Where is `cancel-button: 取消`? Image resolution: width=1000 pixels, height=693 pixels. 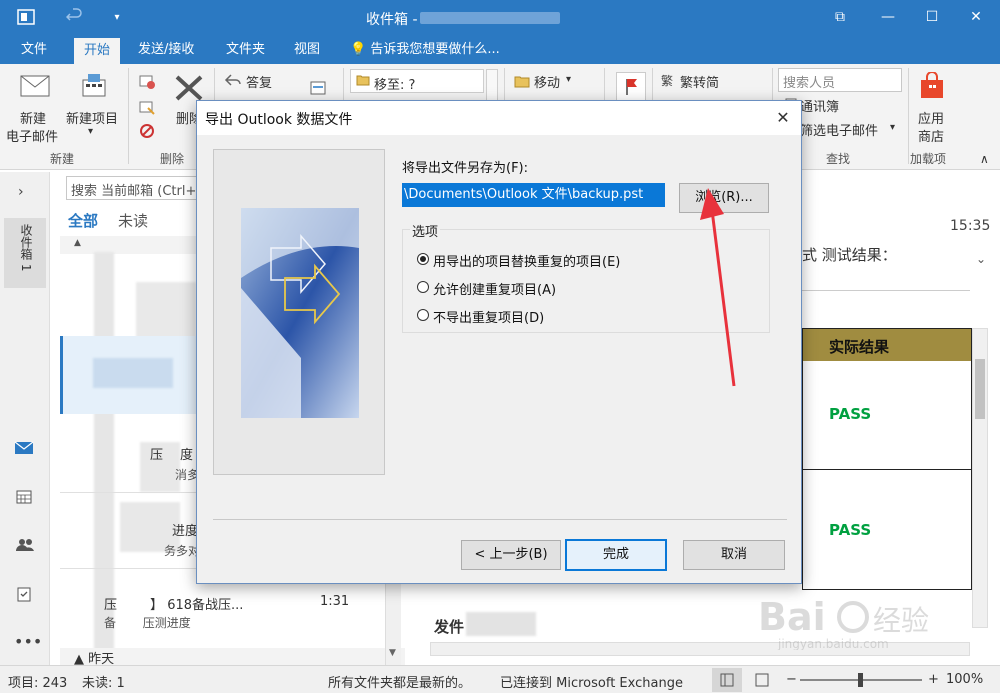
cancel-button: 取消 is located at coordinates (734, 555).